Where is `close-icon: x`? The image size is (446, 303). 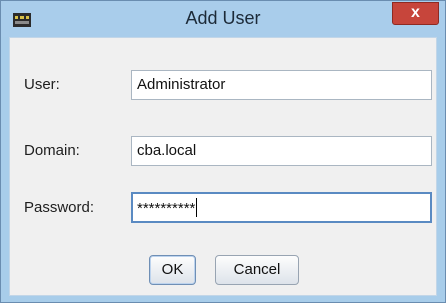 close-icon: x is located at coordinates (415, 12).